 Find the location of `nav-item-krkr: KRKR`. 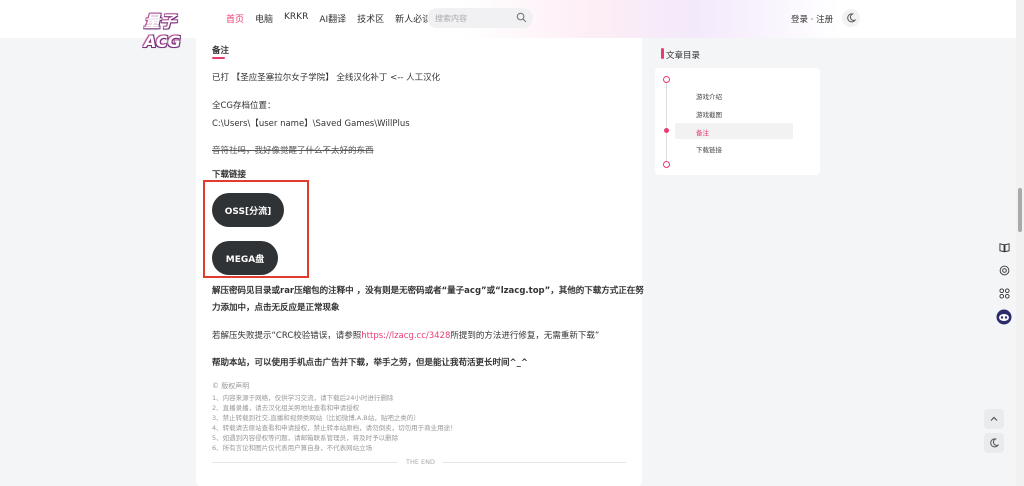

nav-item-krkr: KRKR is located at coordinates (296, 18).